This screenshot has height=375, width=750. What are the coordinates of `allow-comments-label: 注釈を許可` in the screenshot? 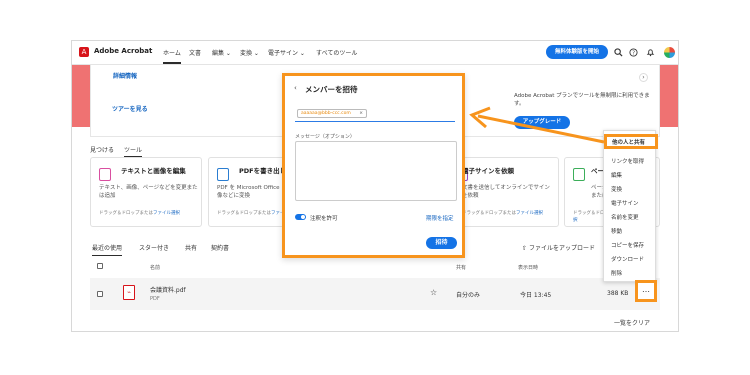 It's located at (324, 219).